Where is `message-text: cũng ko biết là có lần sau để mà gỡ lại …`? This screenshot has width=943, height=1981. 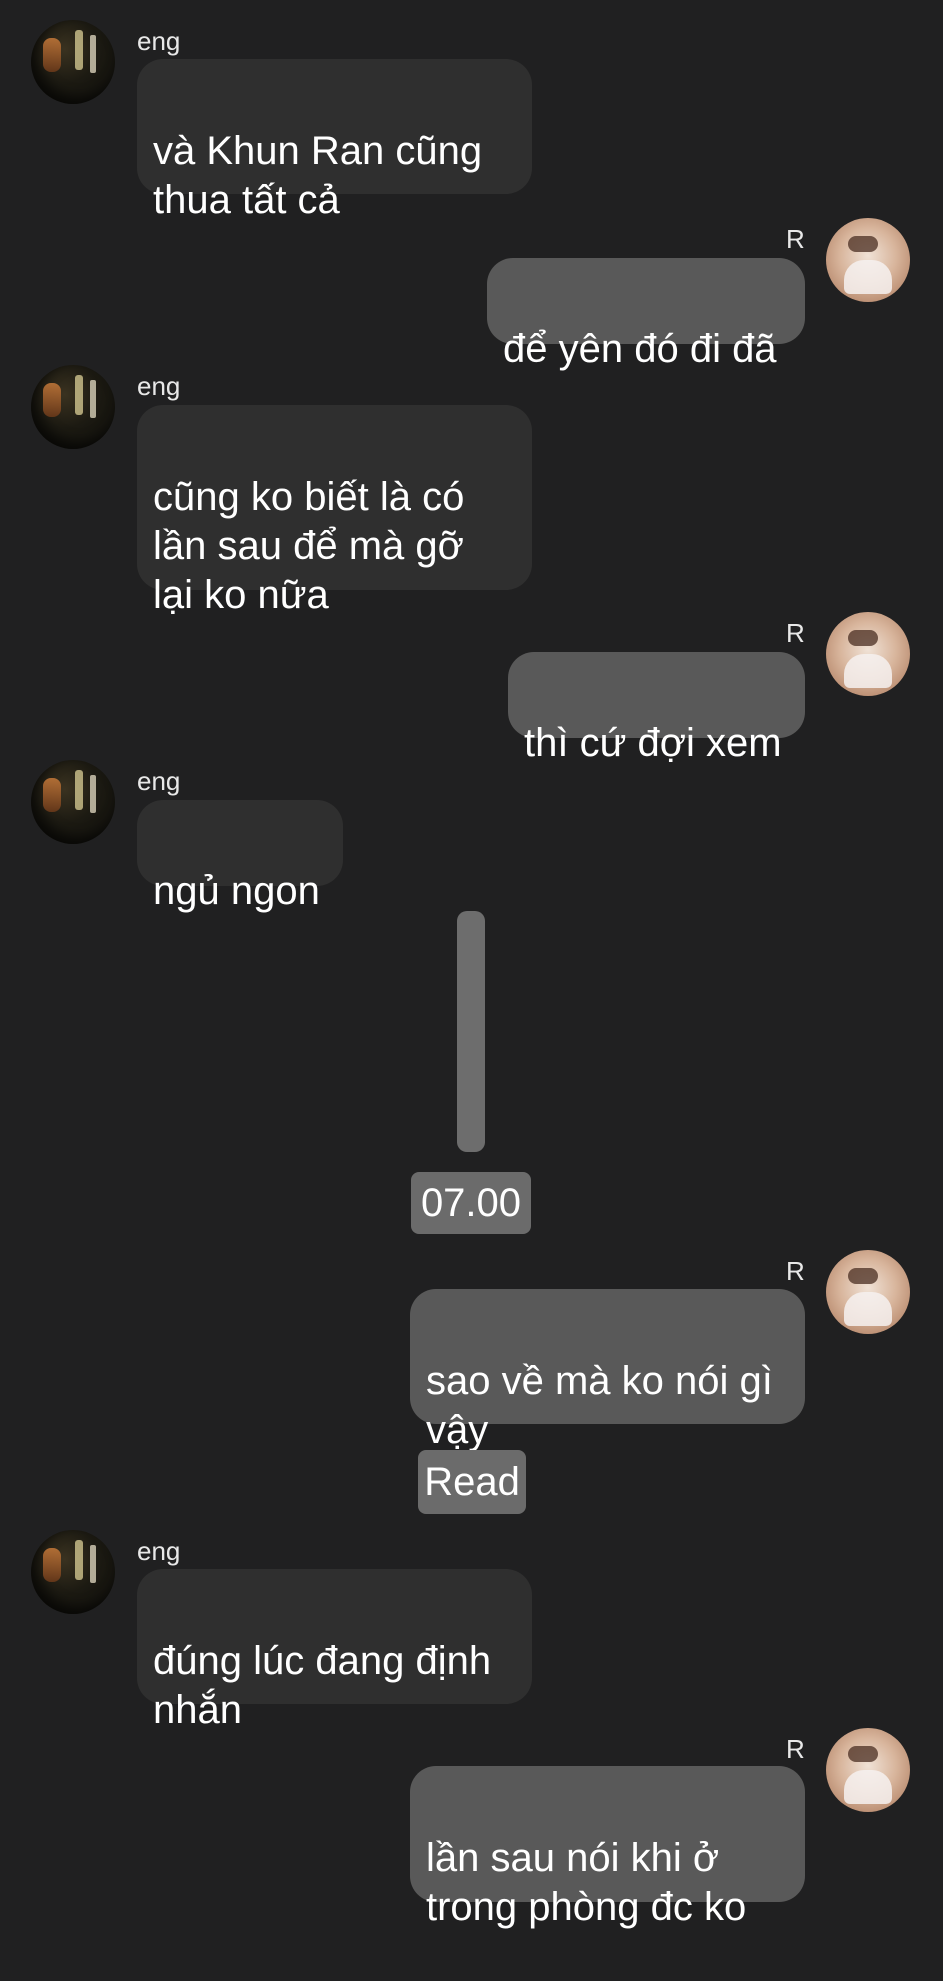
message-text: cũng ko biết là có lần sau để mà gỡ lại … is located at coordinates (309, 546).